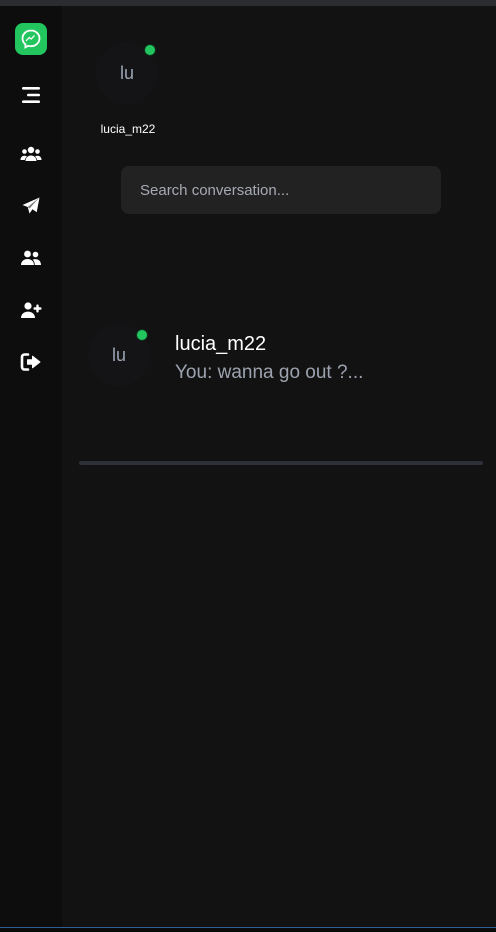 This screenshot has width=496, height=932. I want to click on sidebar, so click(31, 466).